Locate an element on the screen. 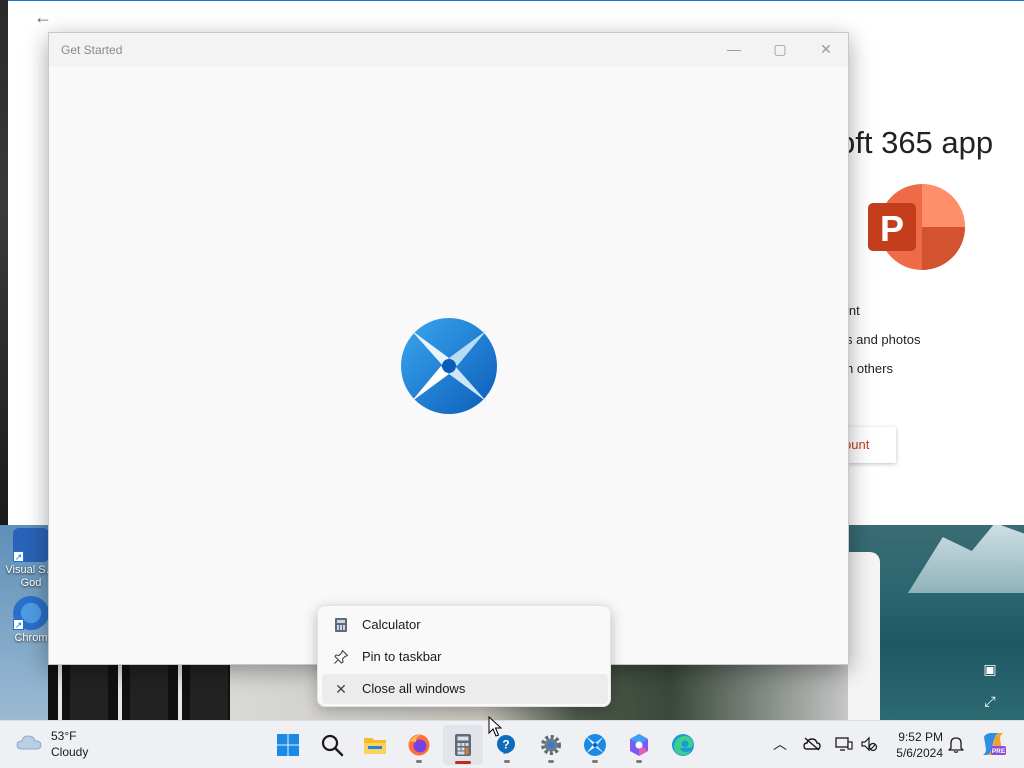 The width and height of the screenshot is (1024, 768). folder-icon is located at coordinates (375, 746).